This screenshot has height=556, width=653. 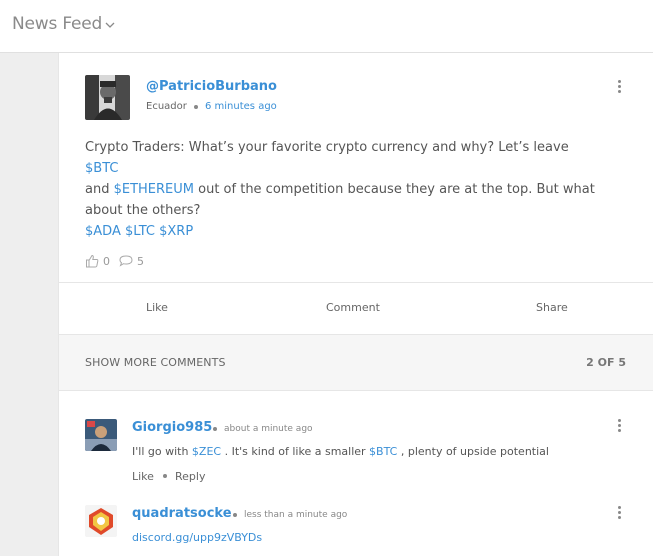 I want to click on comment-like-button: Like, so click(x=143, y=476).